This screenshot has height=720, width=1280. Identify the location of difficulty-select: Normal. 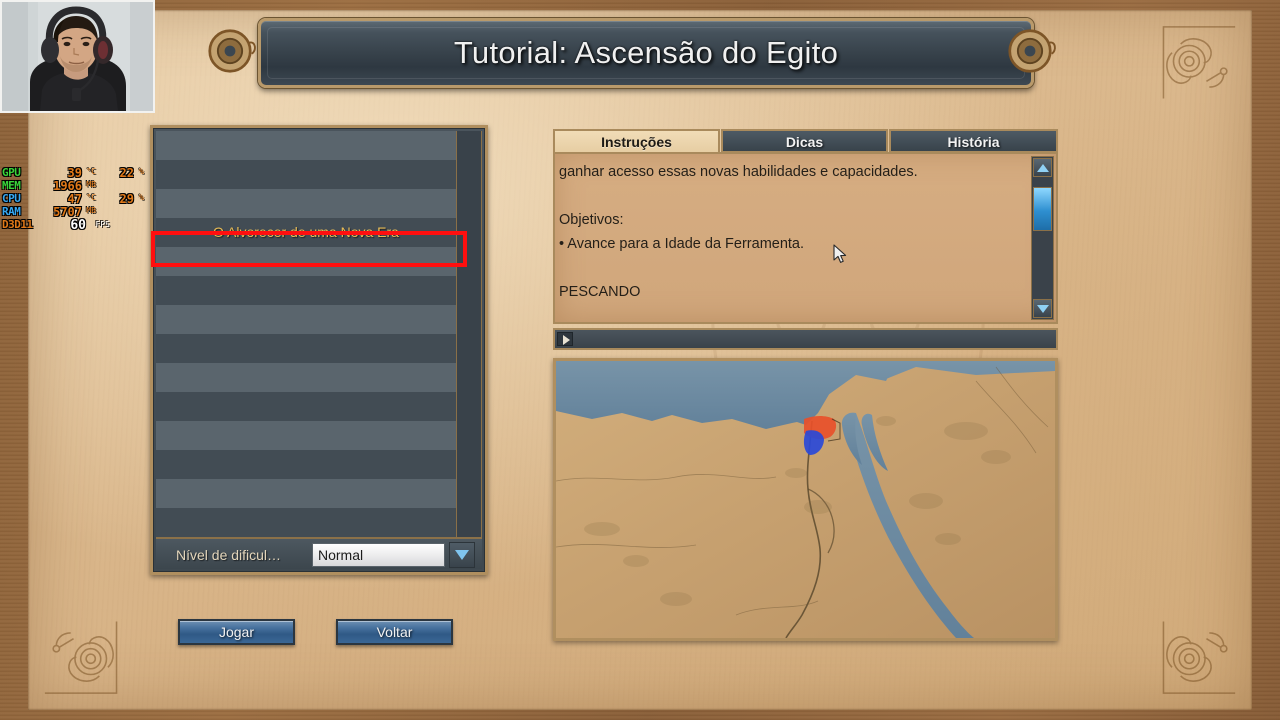
(378, 555).